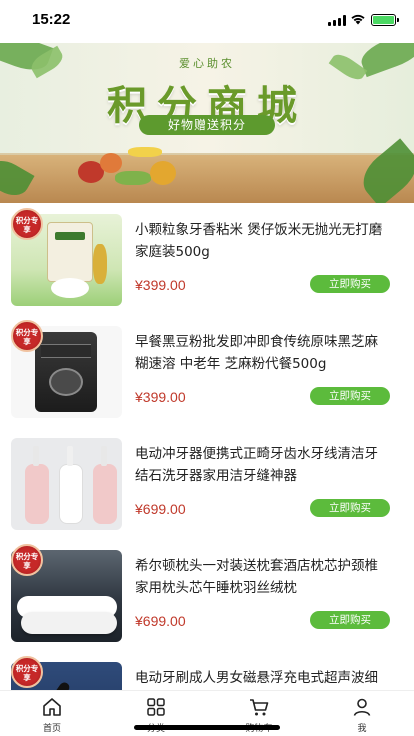 Image resolution: width=414 pixels, height=736 pixels. I want to click on grid-icon, so click(156, 707).